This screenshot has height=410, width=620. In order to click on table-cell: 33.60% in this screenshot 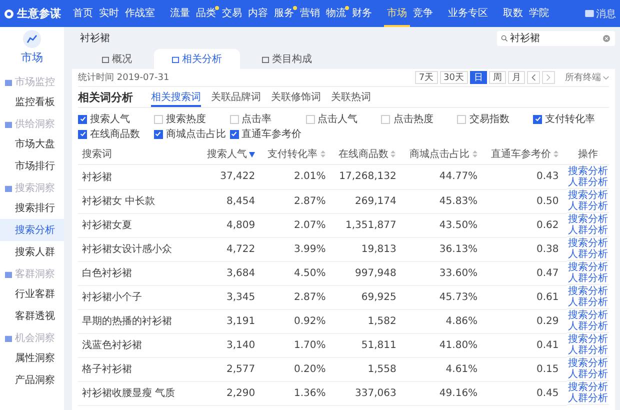, I will do `click(445, 273)`.